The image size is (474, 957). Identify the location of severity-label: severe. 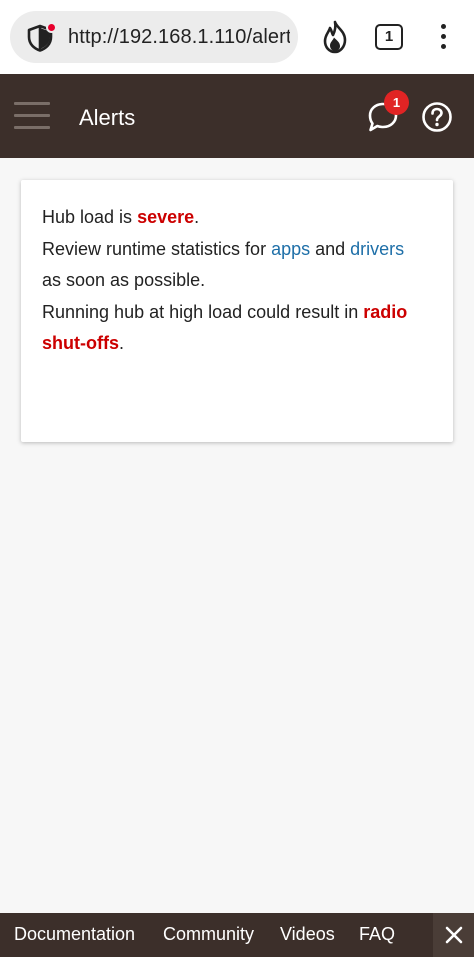
(166, 217).